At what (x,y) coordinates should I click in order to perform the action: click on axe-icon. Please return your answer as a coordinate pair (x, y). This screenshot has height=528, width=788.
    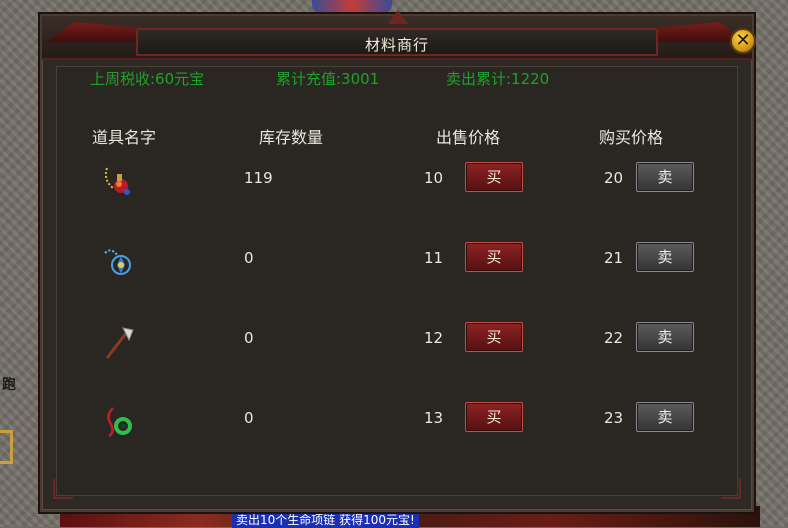
    Looking at the image, I should click on (119, 342).